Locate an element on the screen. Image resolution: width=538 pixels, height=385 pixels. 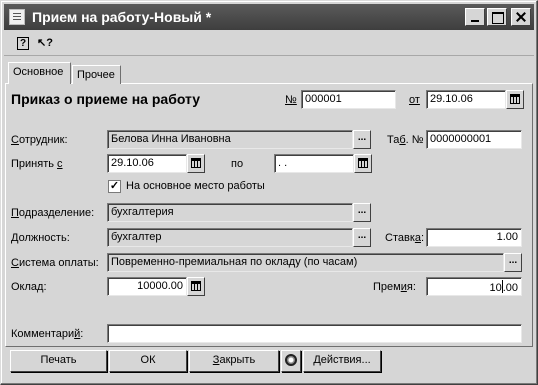
employee-field: Белова Инна Ивановна is located at coordinates (230, 139).